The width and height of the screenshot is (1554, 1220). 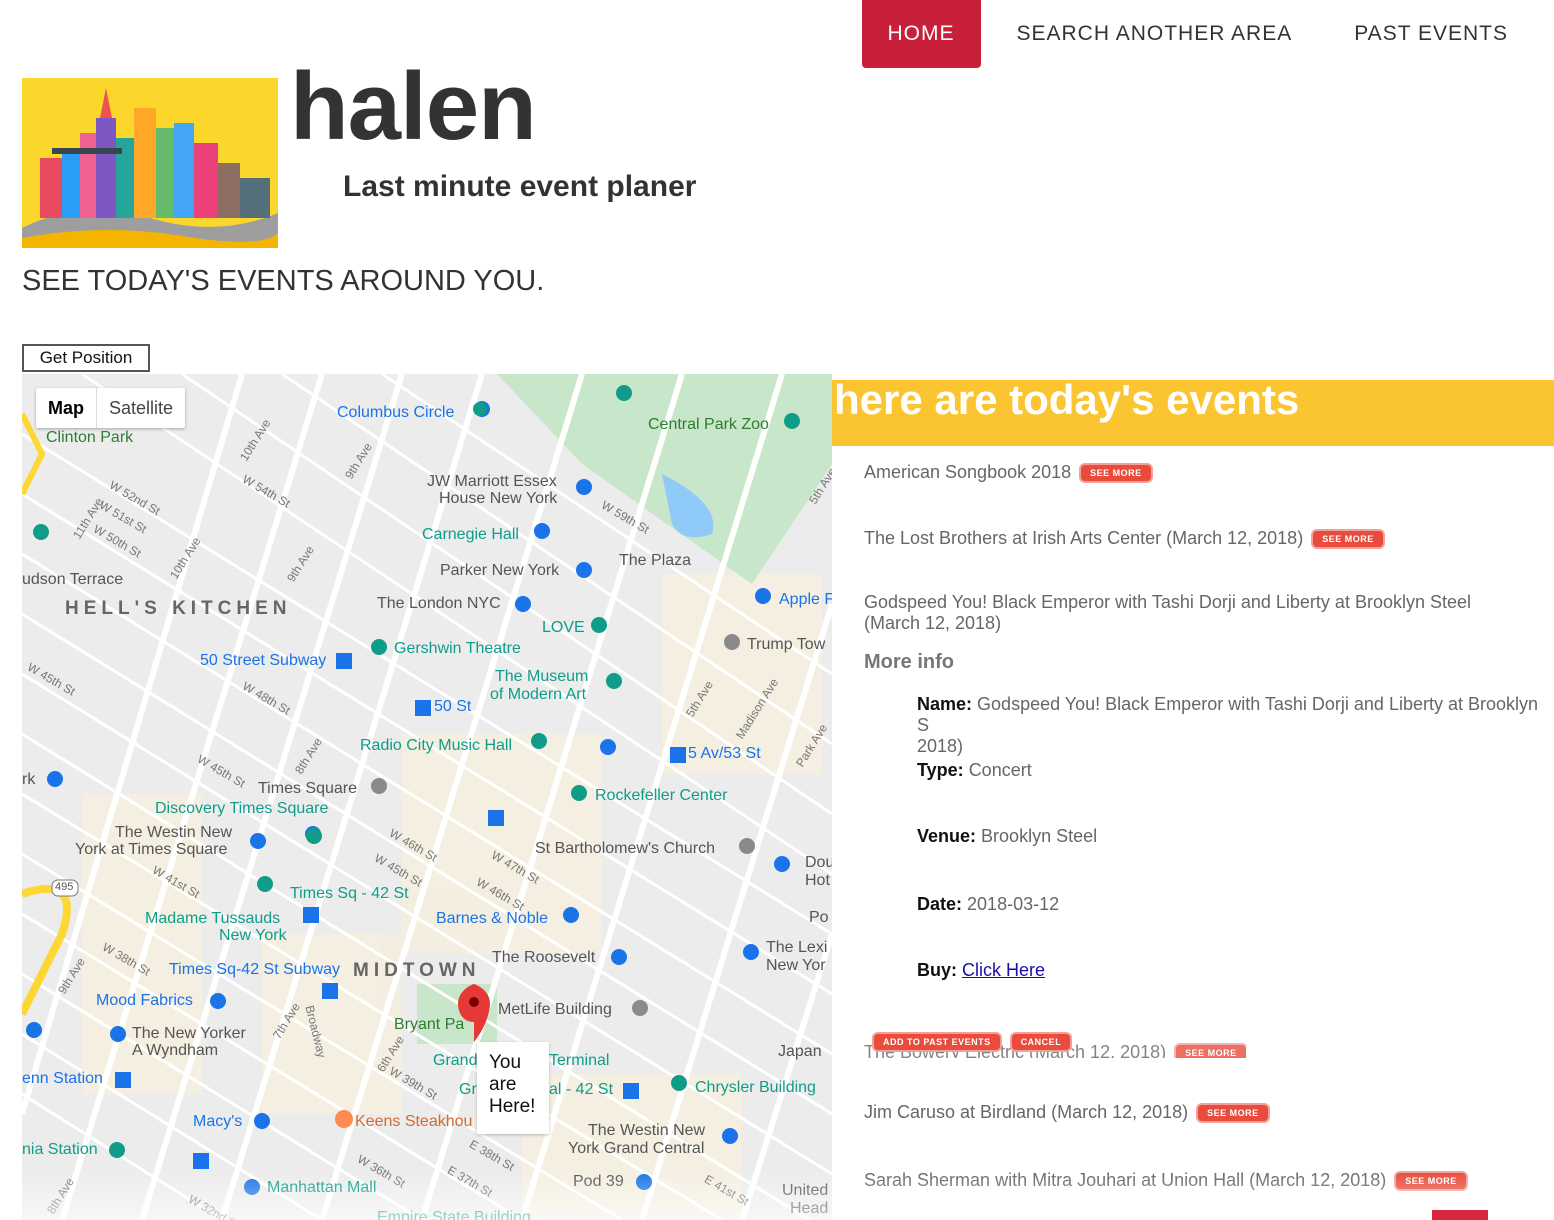 What do you see at coordinates (1460, 1215) in the screenshot?
I see `corner-badge-icon` at bounding box center [1460, 1215].